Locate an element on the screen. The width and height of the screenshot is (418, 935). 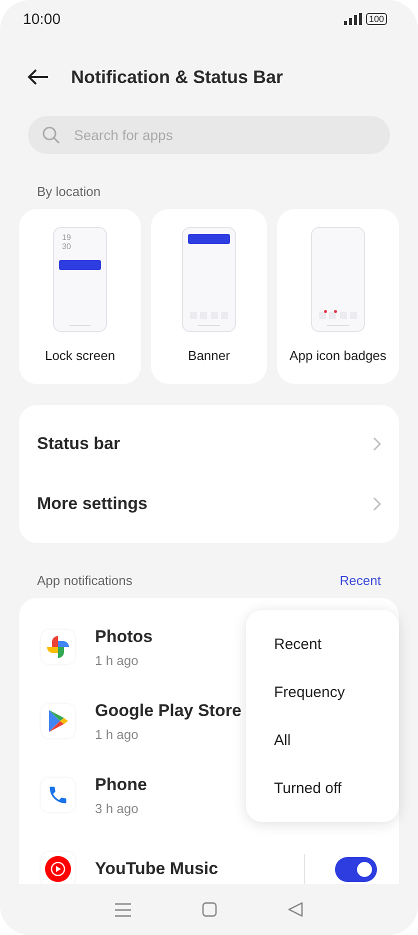
location-card: App icon badges is located at coordinates (337, 296).